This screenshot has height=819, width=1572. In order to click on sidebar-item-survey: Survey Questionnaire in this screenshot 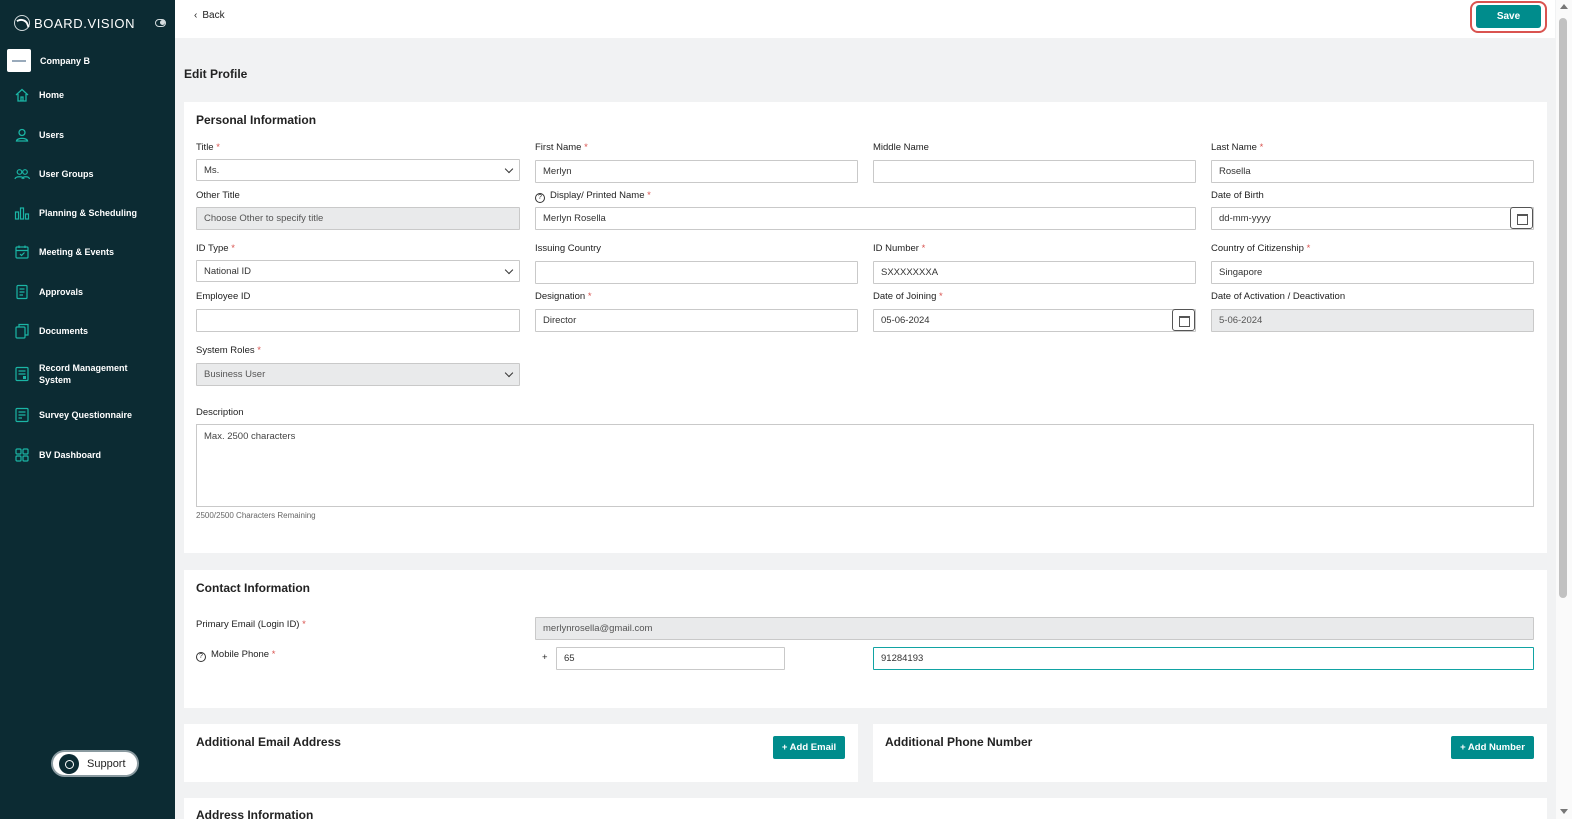, I will do `click(73, 415)`.